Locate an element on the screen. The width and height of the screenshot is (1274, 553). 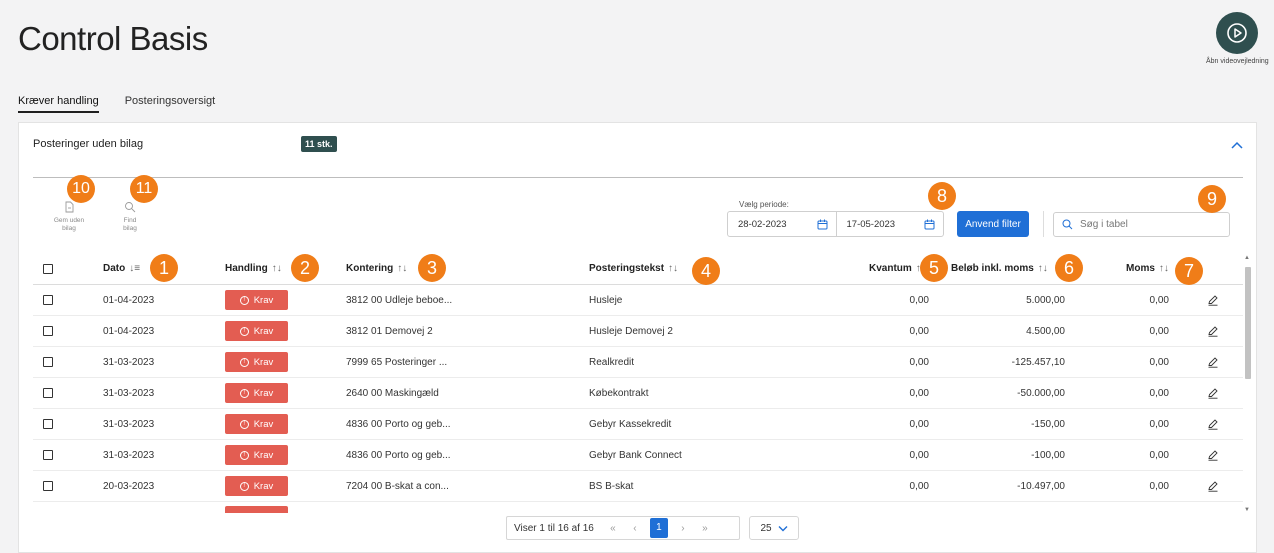
next-page-button: › is located at coordinates (683, 528).